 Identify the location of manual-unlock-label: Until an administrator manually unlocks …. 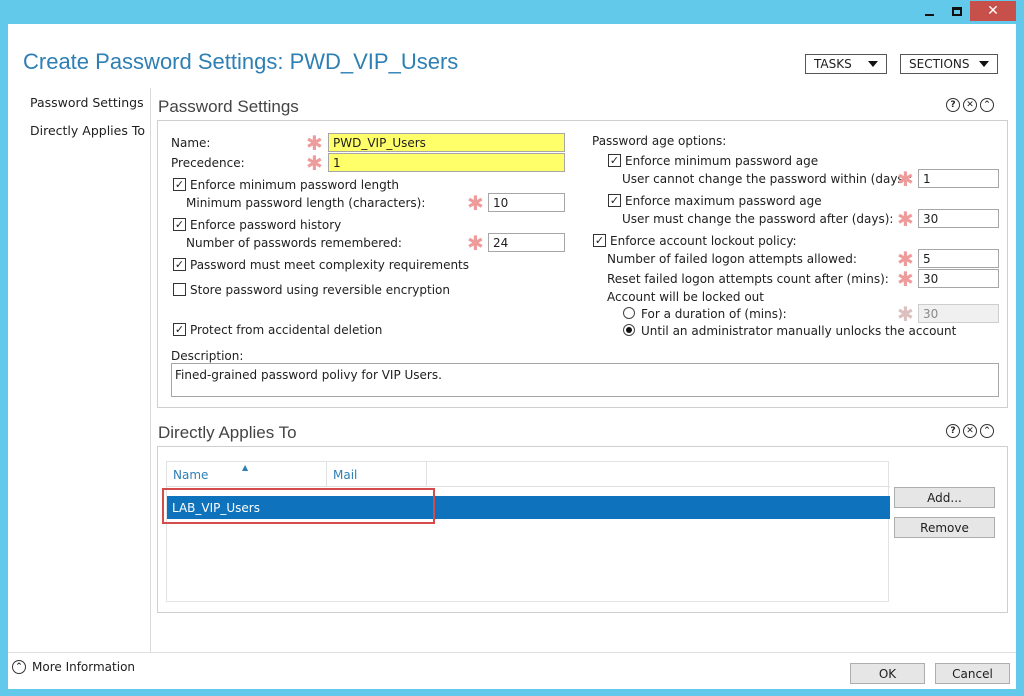
(799, 331).